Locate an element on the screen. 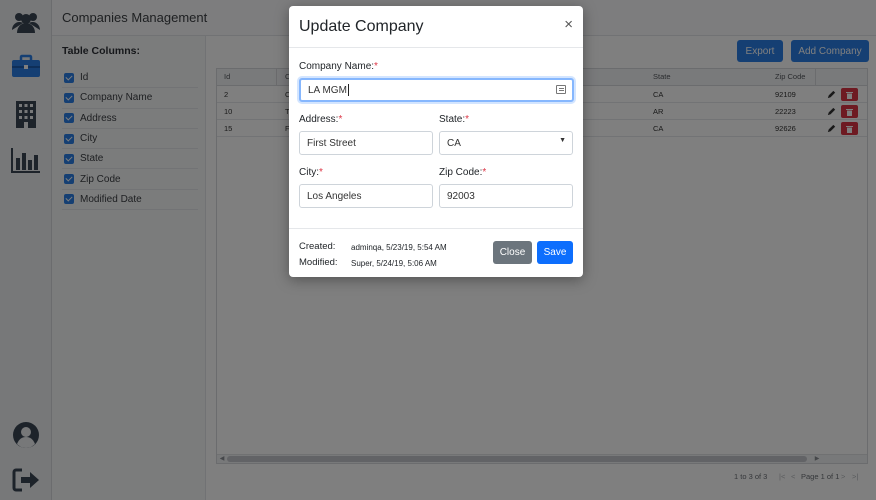 The height and width of the screenshot is (500, 876). close-button: Close is located at coordinates (512, 252).